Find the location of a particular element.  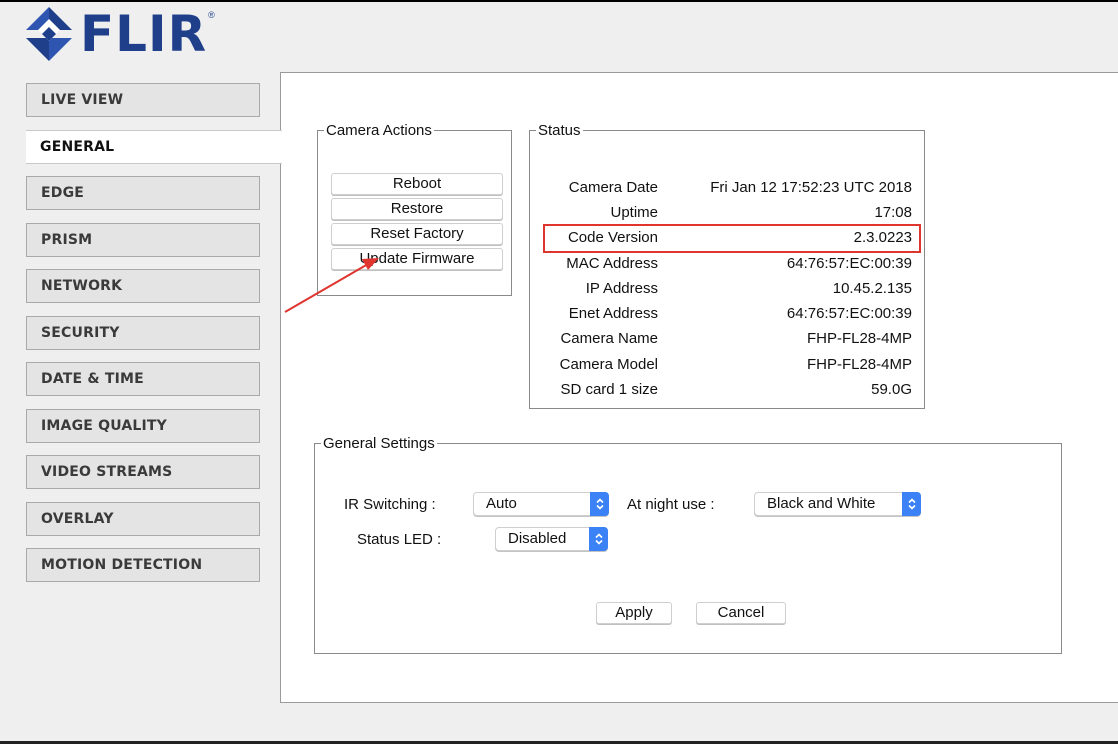

status-value: Fri Jan 12 17:52:23 UTC 2018 is located at coordinates (811, 187).